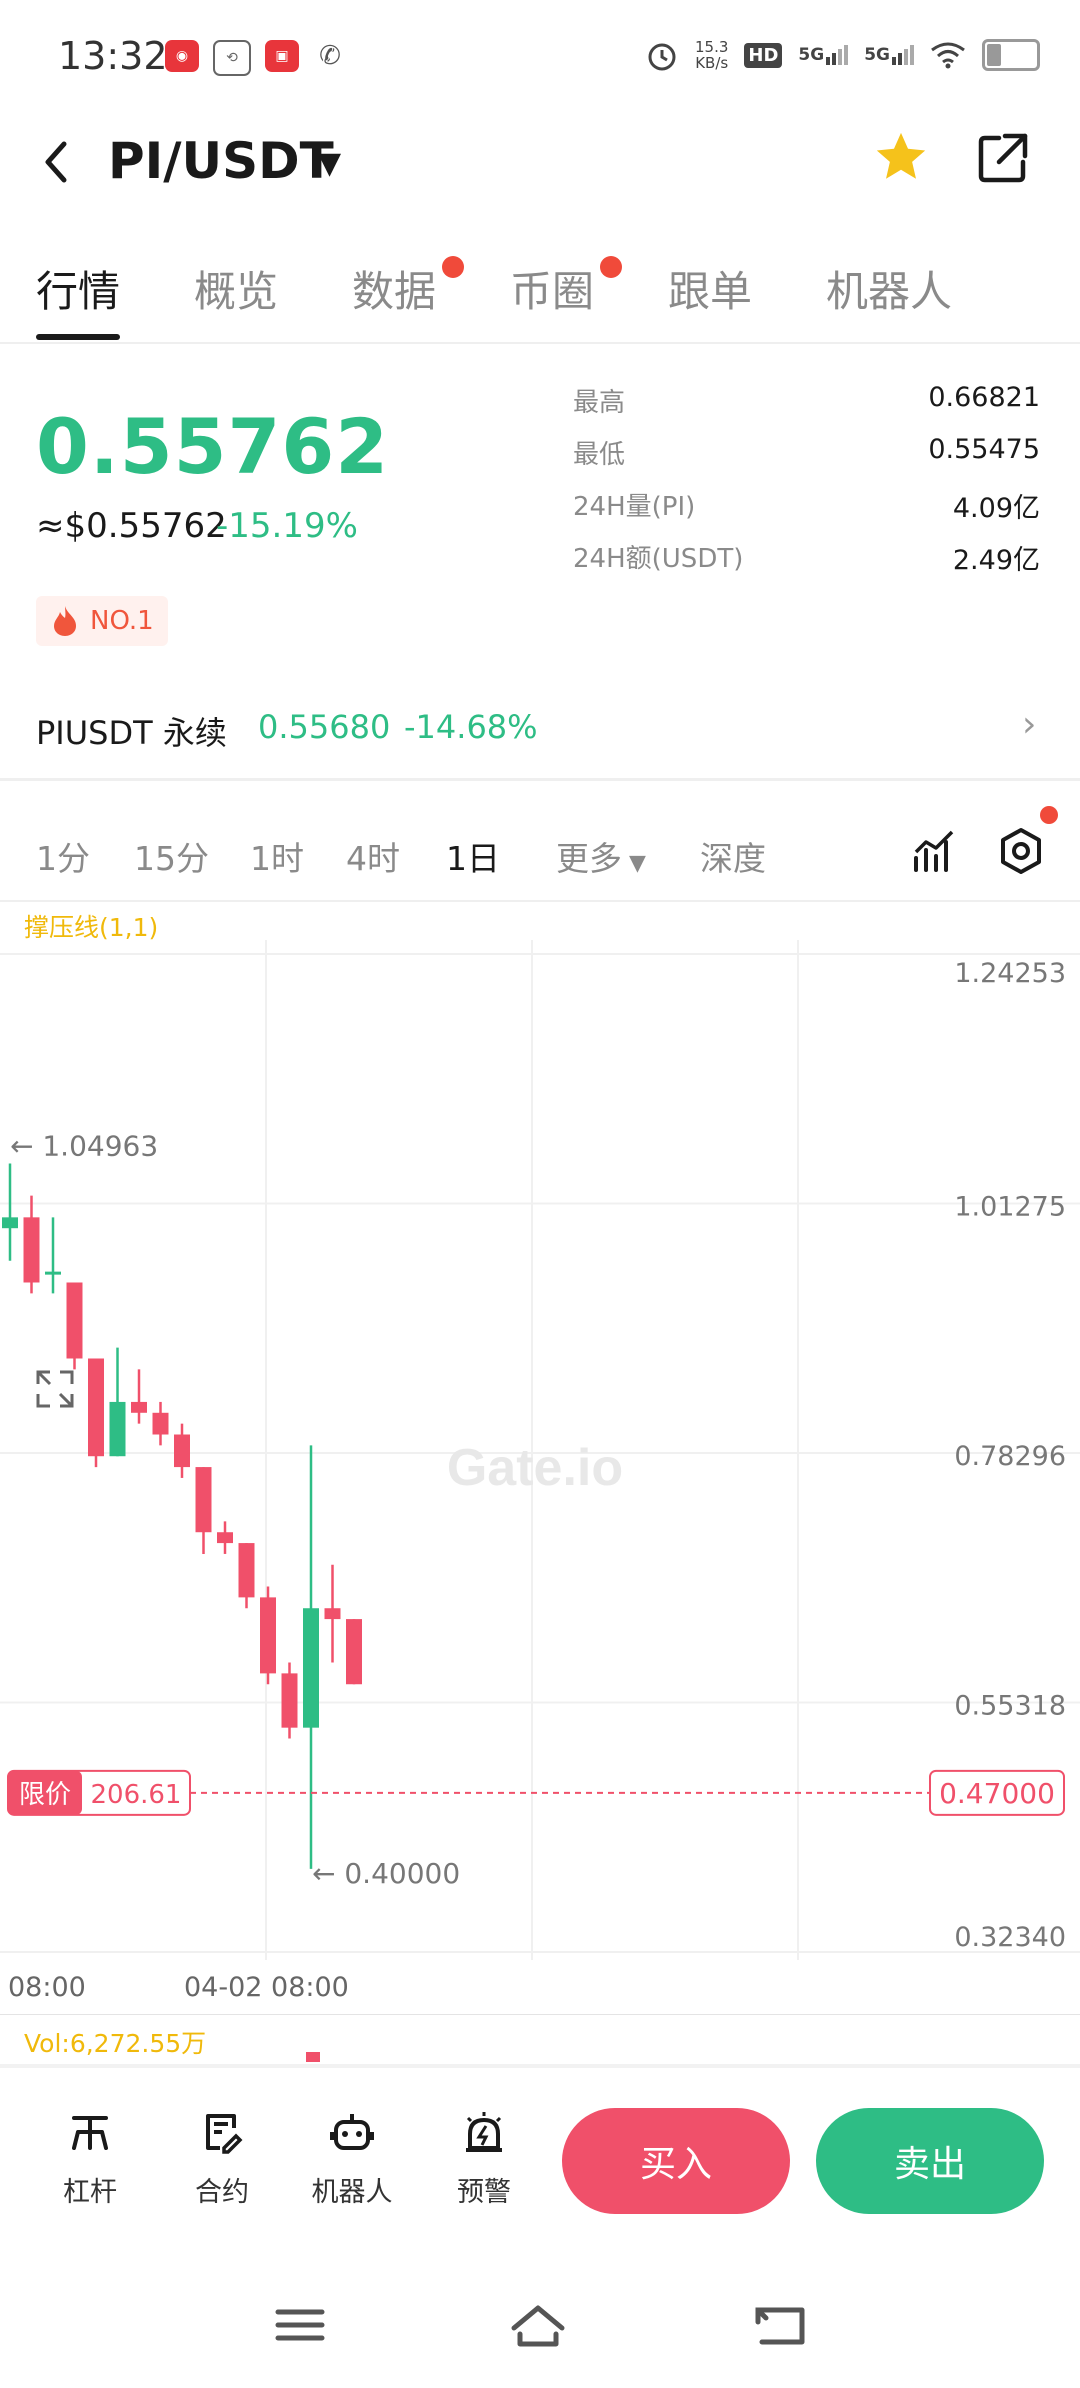 The image size is (1080, 2388). I want to click on expand-icon, so click(55, 1389).